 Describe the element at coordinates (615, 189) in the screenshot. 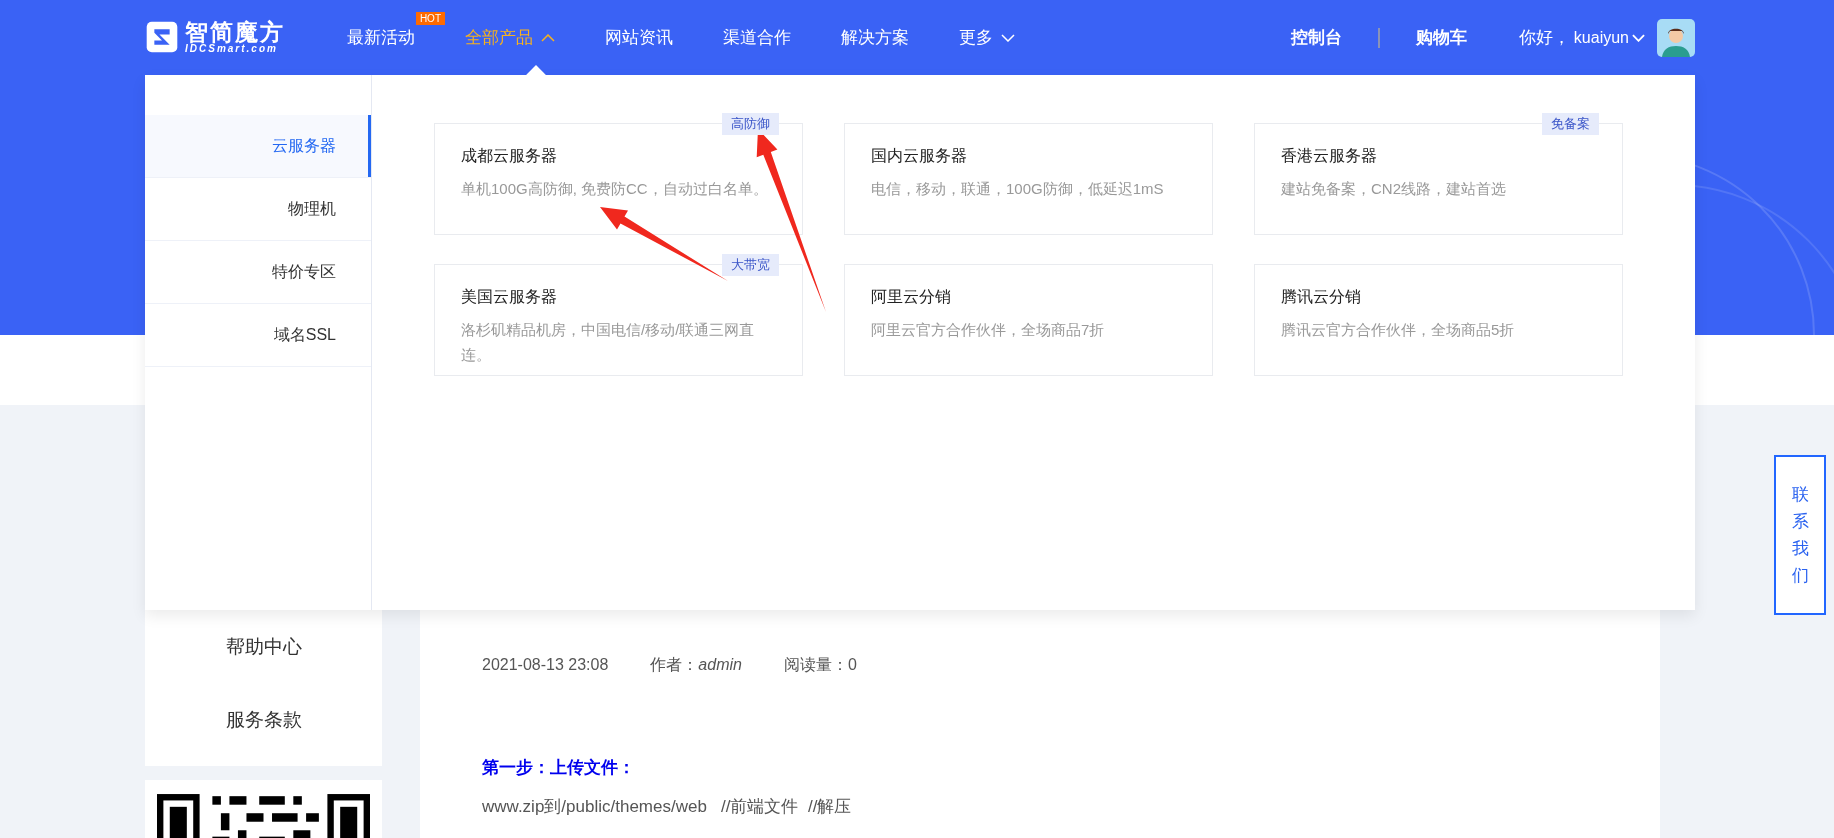

I see `product-description: 单机100G高防御, 免费防CC，自动过白名单。` at that location.